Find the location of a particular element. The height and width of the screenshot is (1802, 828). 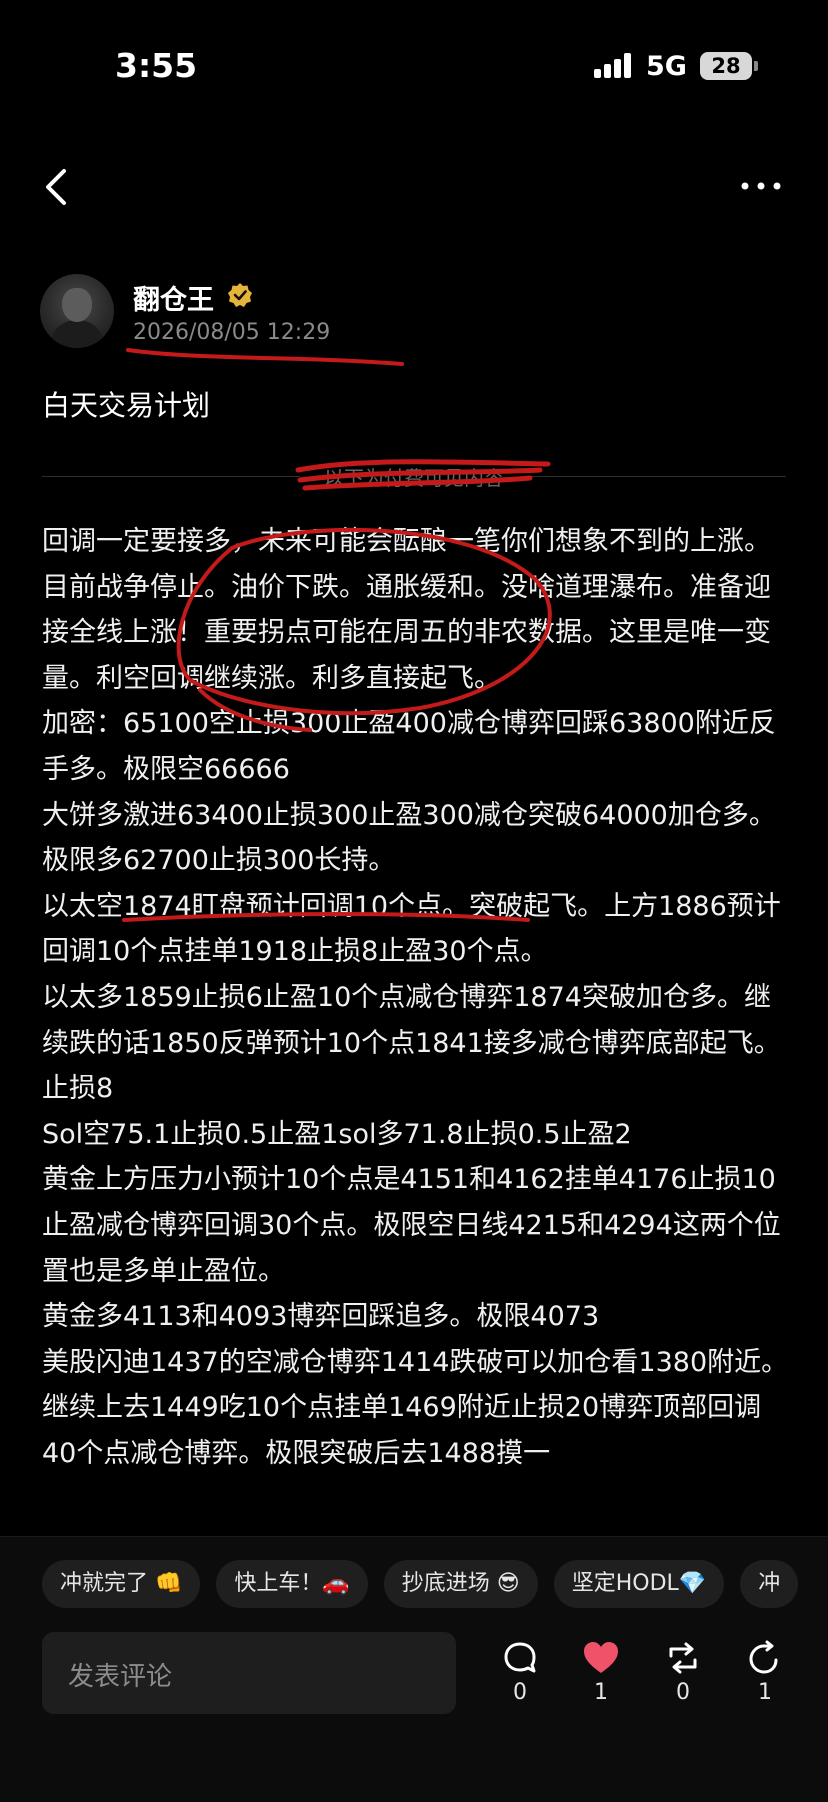

paywall-label: 以下为付费可见内容 is located at coordinates (414, 476).